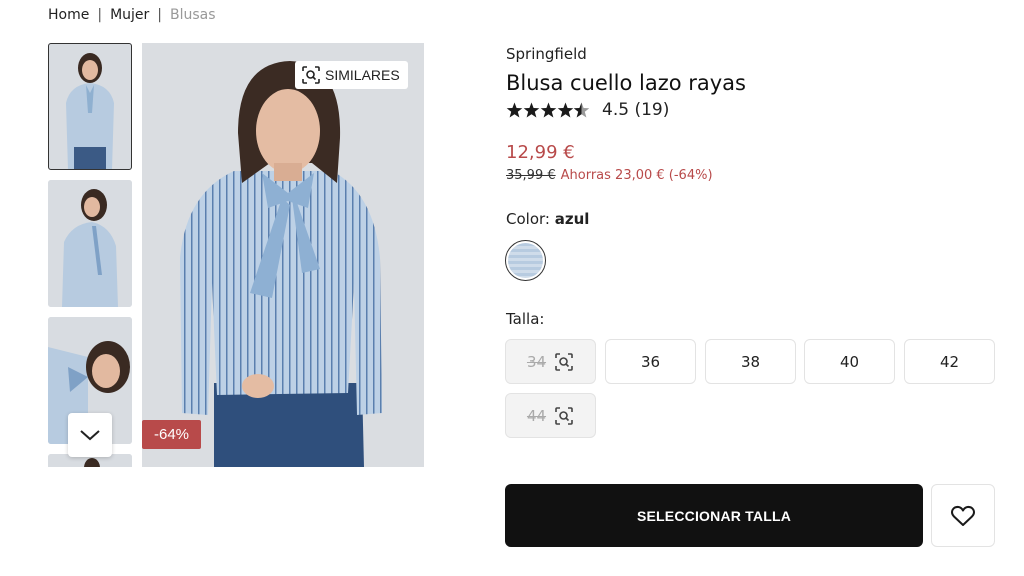 Image resolution: width=1024 pixels, height=576 pixels. I want to click on size-value: 44, so click(536, 415).